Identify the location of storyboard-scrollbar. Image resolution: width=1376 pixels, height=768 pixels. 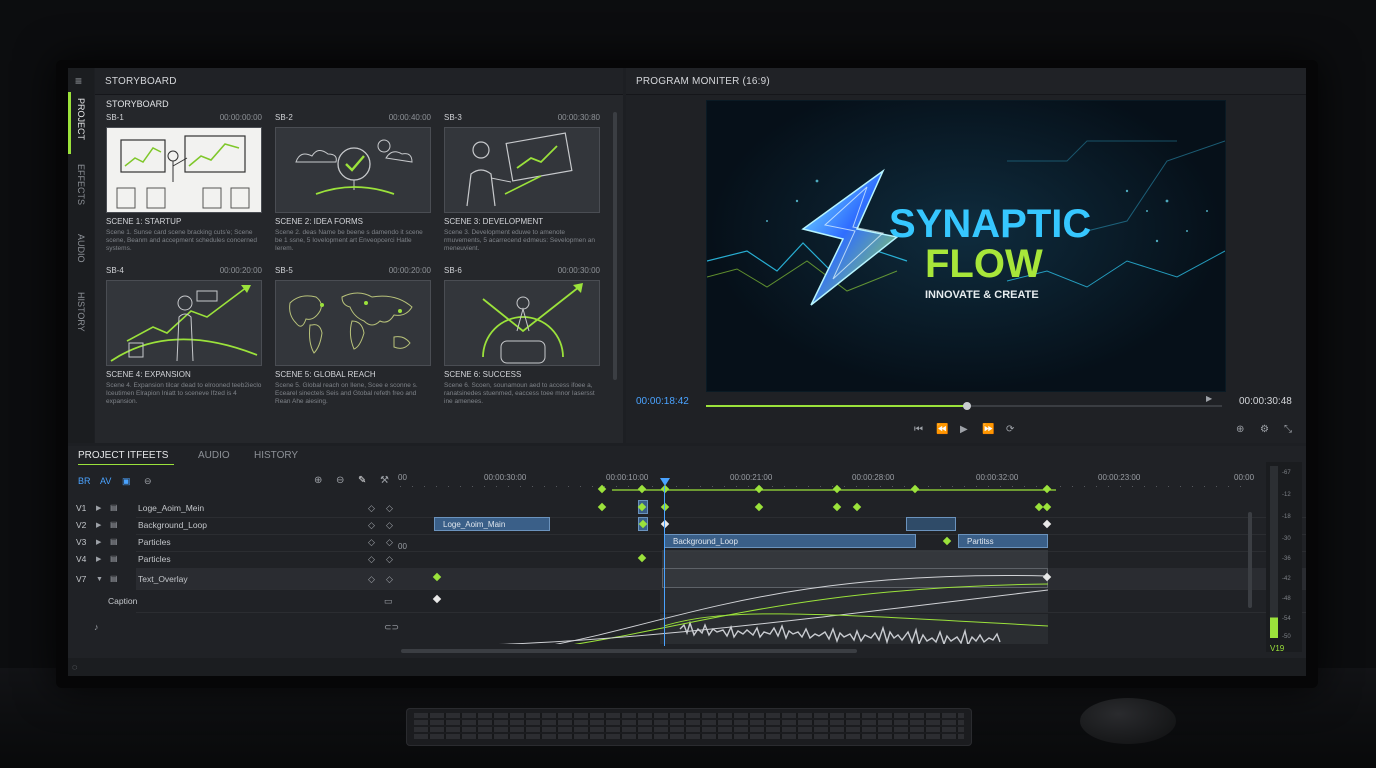
(615, 246).